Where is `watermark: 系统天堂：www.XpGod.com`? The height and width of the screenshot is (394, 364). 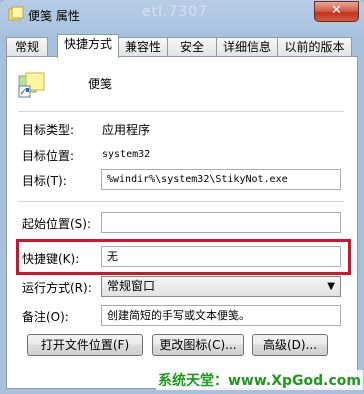 watermark: 系统天堂：www.XpGod.com is located at coordinates (259, 380).